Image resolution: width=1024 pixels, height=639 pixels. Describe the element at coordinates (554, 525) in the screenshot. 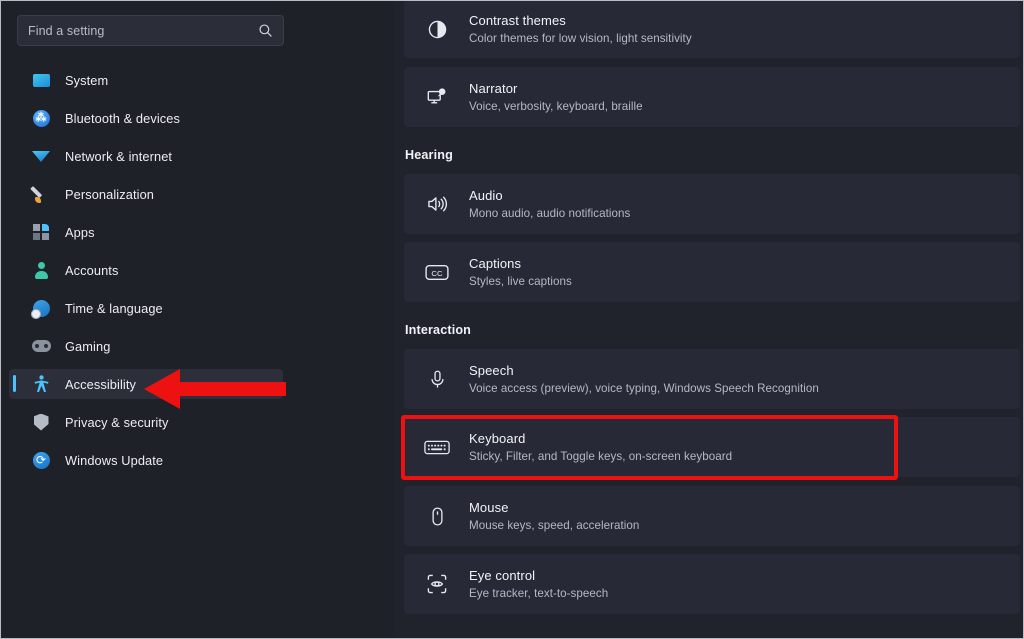

I see `card-subtitle: Mouse keys, speed, acceleration` at that location.